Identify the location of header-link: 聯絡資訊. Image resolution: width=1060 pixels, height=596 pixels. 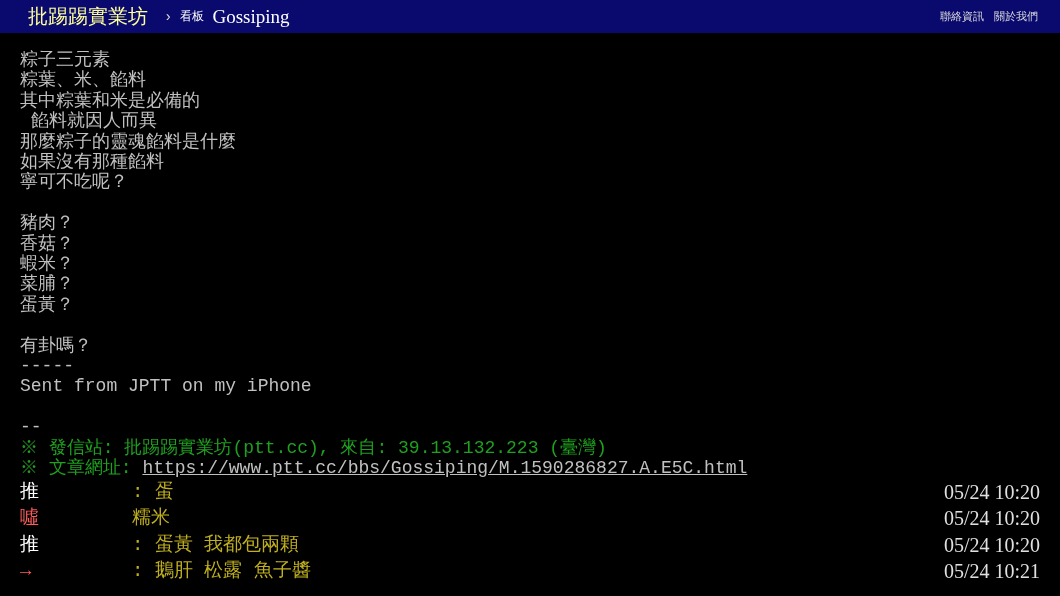
(962, 16).